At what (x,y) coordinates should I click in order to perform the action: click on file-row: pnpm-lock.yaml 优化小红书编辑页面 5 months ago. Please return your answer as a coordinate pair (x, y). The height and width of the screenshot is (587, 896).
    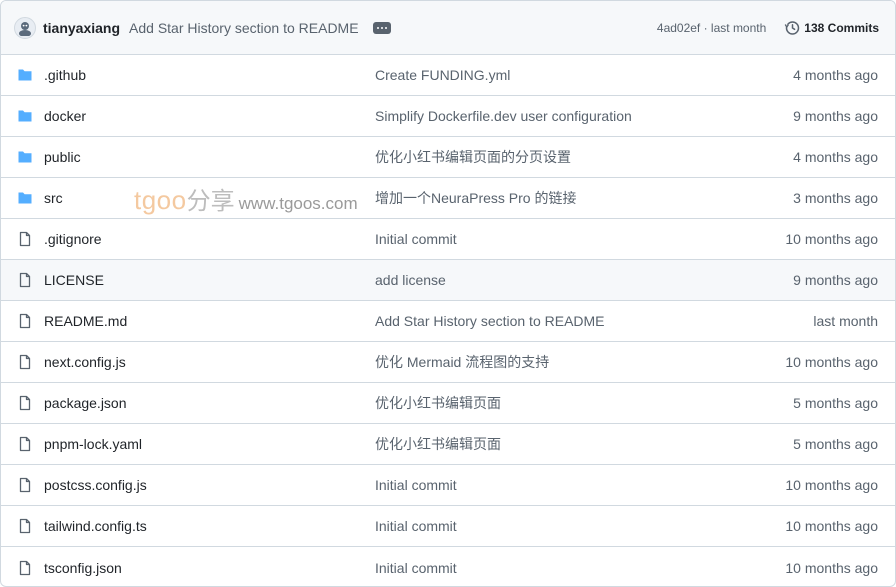
    Looking at the image, I should click on (448, 444).